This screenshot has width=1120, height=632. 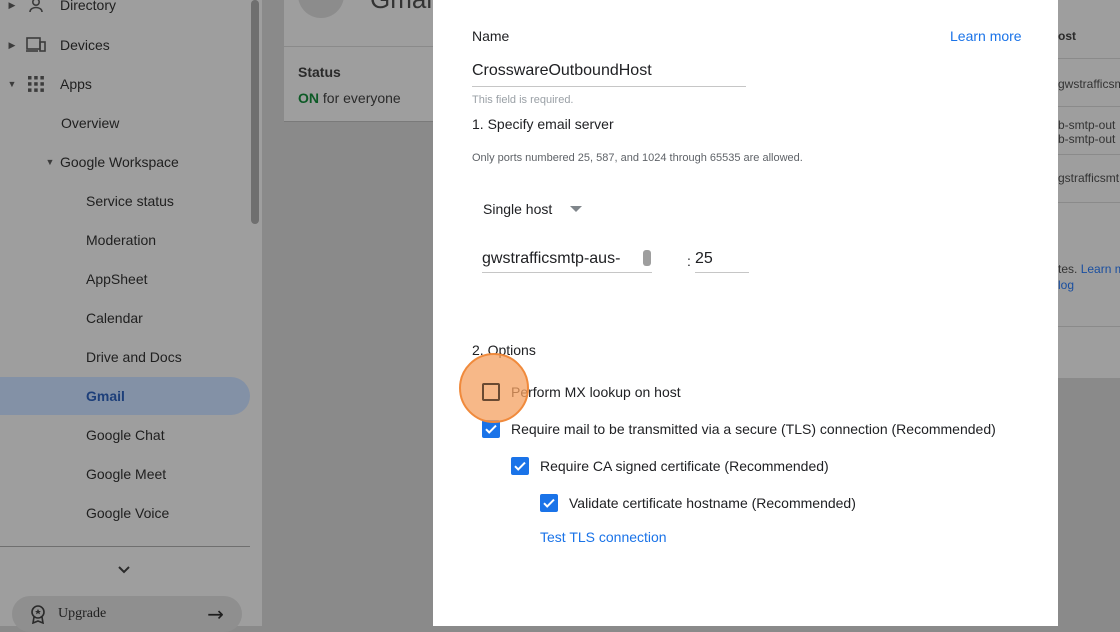 What do you see at coordinates (124, 572) in the screenshot?
I see `chevron-down-icon` at bounding box center [124, 572].